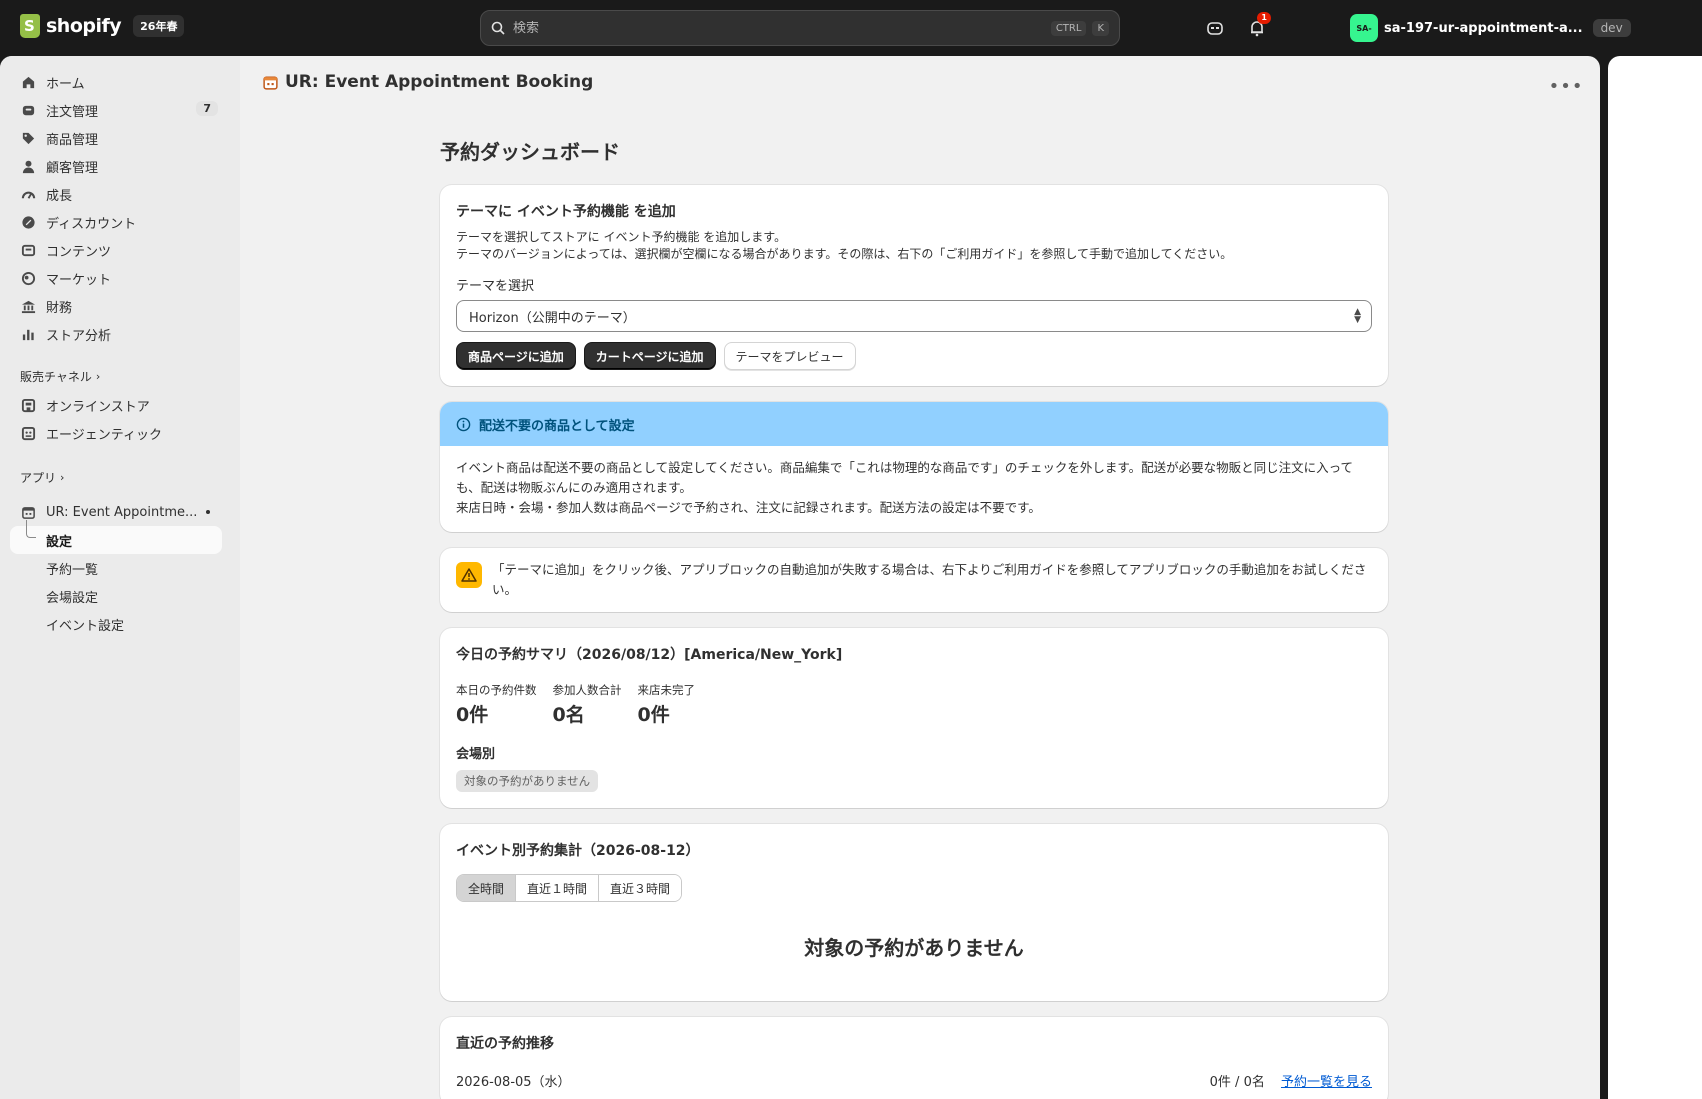 This screenshot has height=1099, width=1702. What do you see at coordinates (130, 376) in the screenshot?
I see `sales-channels-header: 販売チャネル ›` at bounding box center [130, 376].